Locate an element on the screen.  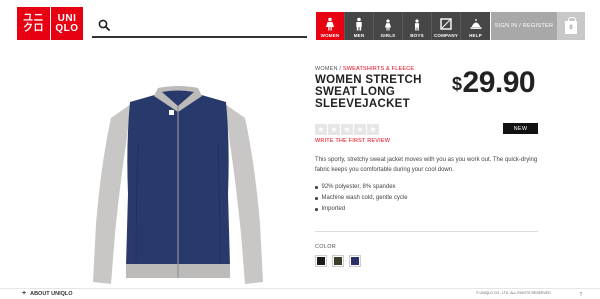
cart-button: 0 is located at coordinates (571, 26).